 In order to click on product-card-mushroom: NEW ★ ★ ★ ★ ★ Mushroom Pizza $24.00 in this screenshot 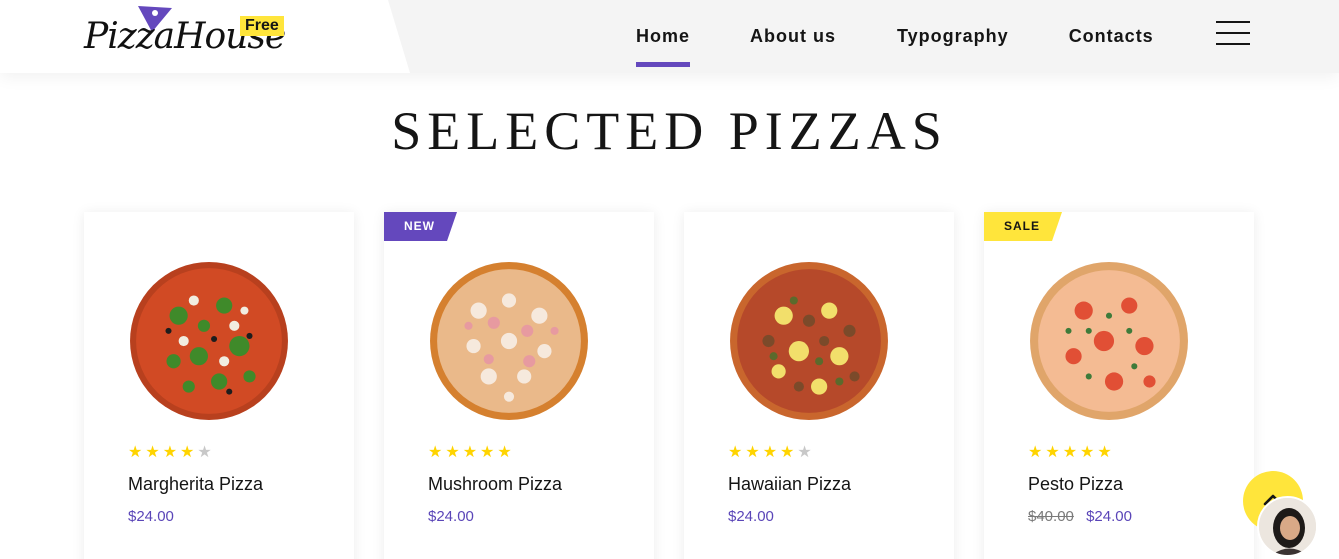, I will do `click(519, 385)`.